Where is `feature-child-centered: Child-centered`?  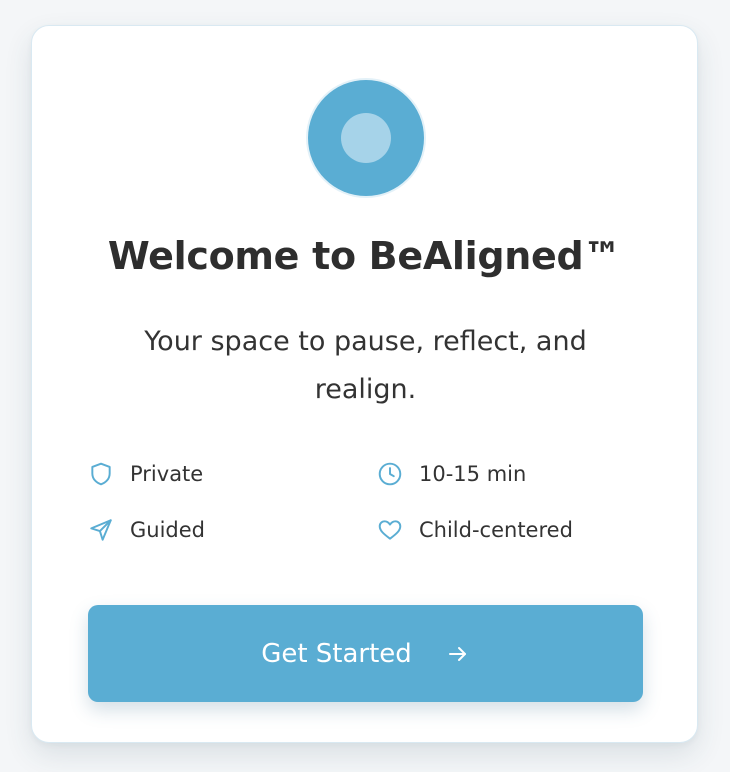
feature-child-centered: Child-centered is located at coordinates (475, 530).